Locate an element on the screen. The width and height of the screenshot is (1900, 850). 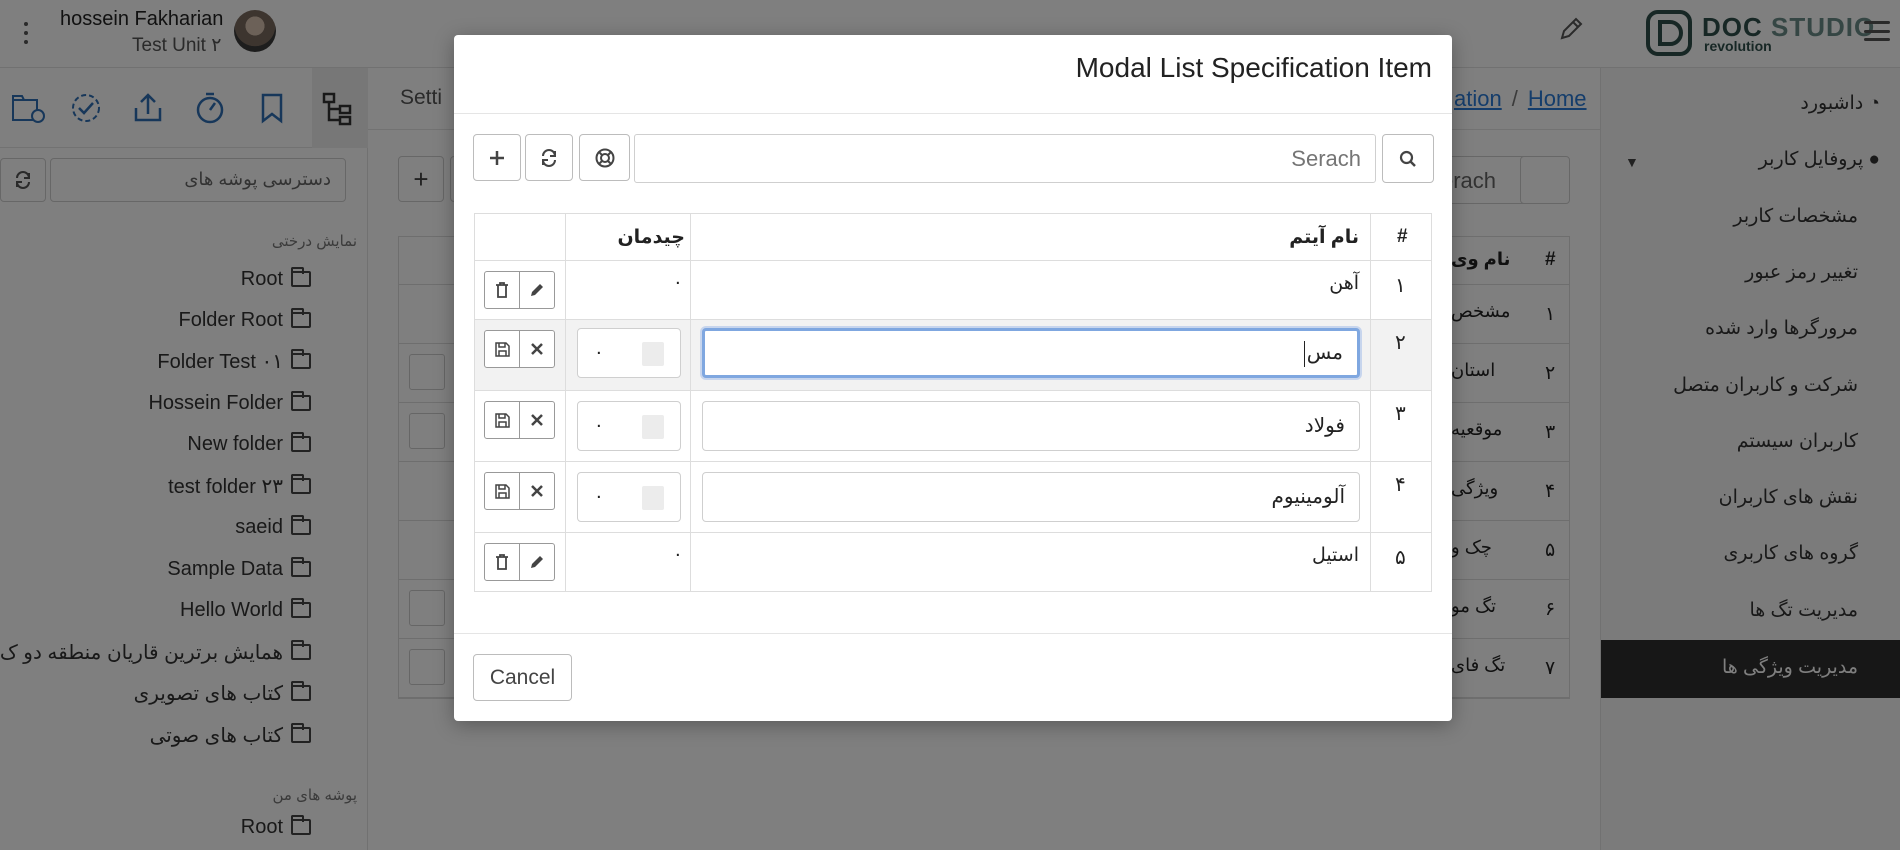
modal-search-button is located at coordinates (1408, 158).